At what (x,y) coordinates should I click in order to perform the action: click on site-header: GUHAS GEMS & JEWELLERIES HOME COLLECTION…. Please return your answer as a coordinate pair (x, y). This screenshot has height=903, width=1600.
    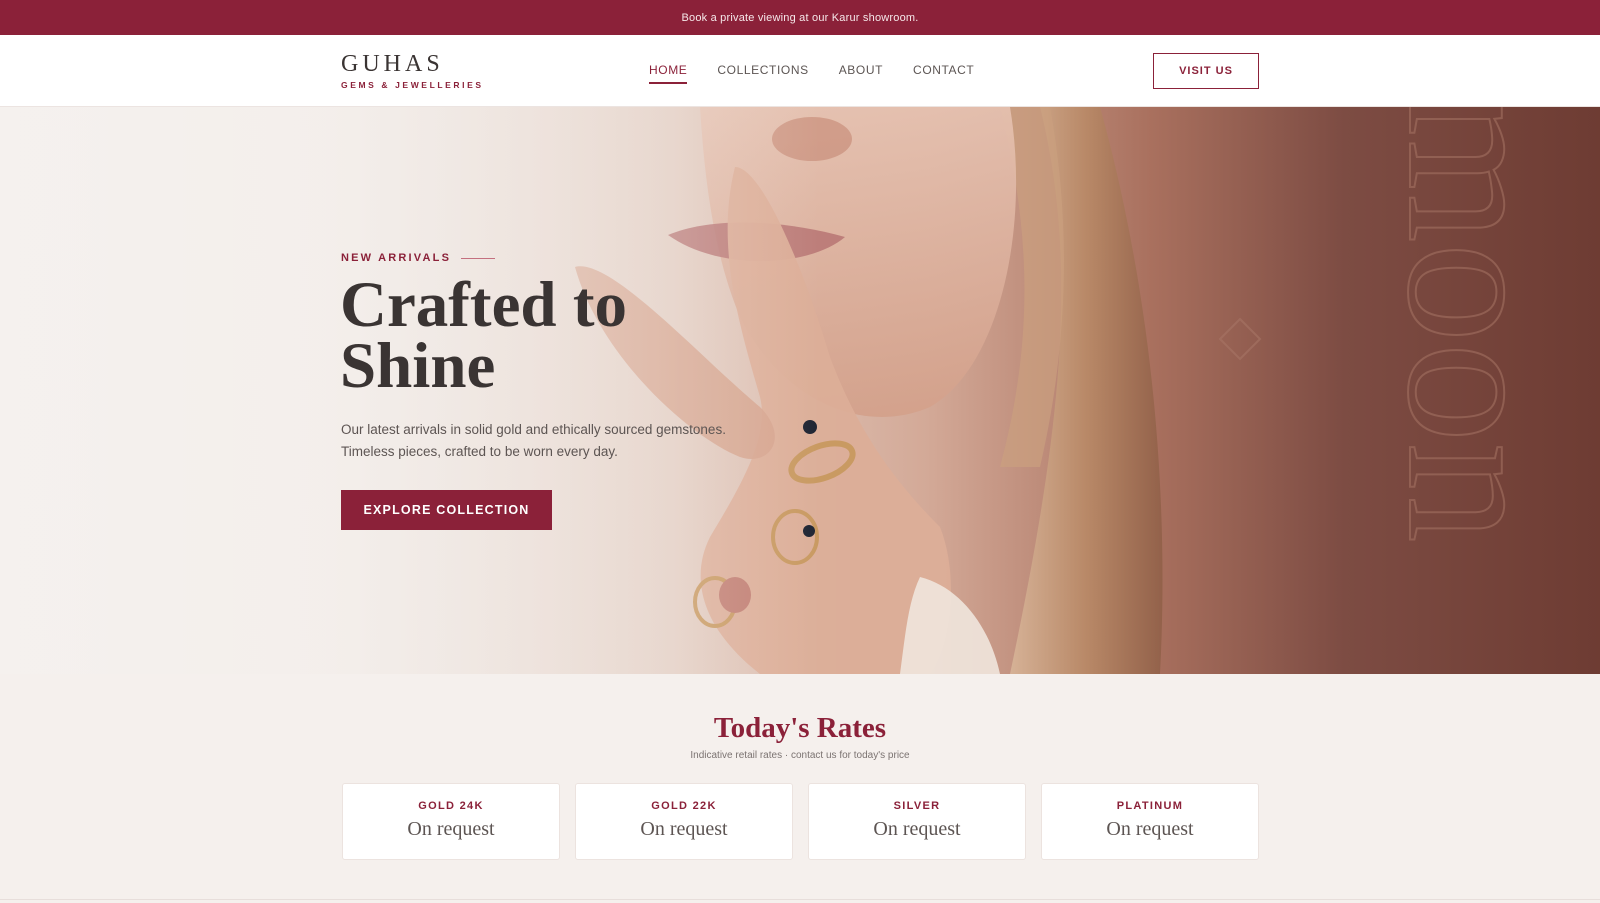
    Looking at the image, I should click on (800, 71).